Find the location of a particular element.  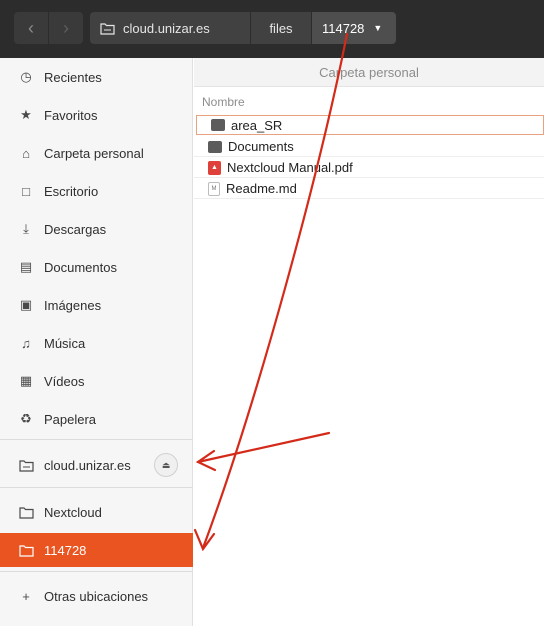

sidebar-item-label: 114728 is located at coordinates (65, 550).